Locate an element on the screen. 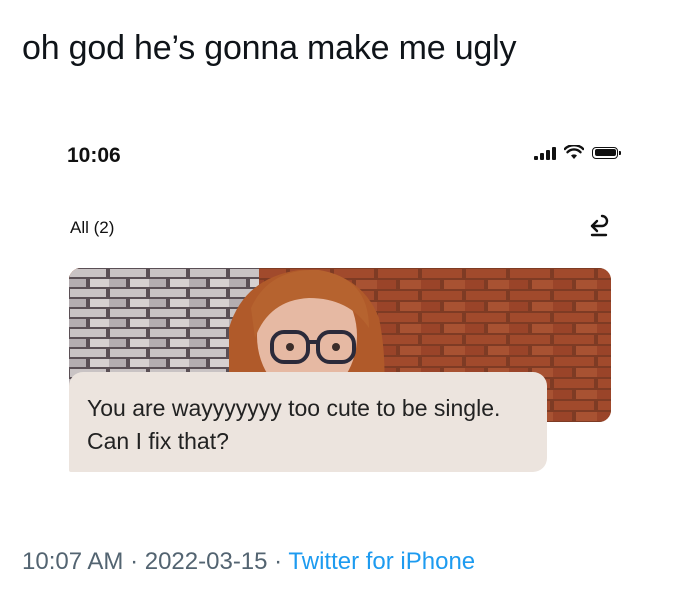 The height and width of the screenshot is (602, 680). tweet-timestamp: 10:07 AM is located at coordinates (72, 561).